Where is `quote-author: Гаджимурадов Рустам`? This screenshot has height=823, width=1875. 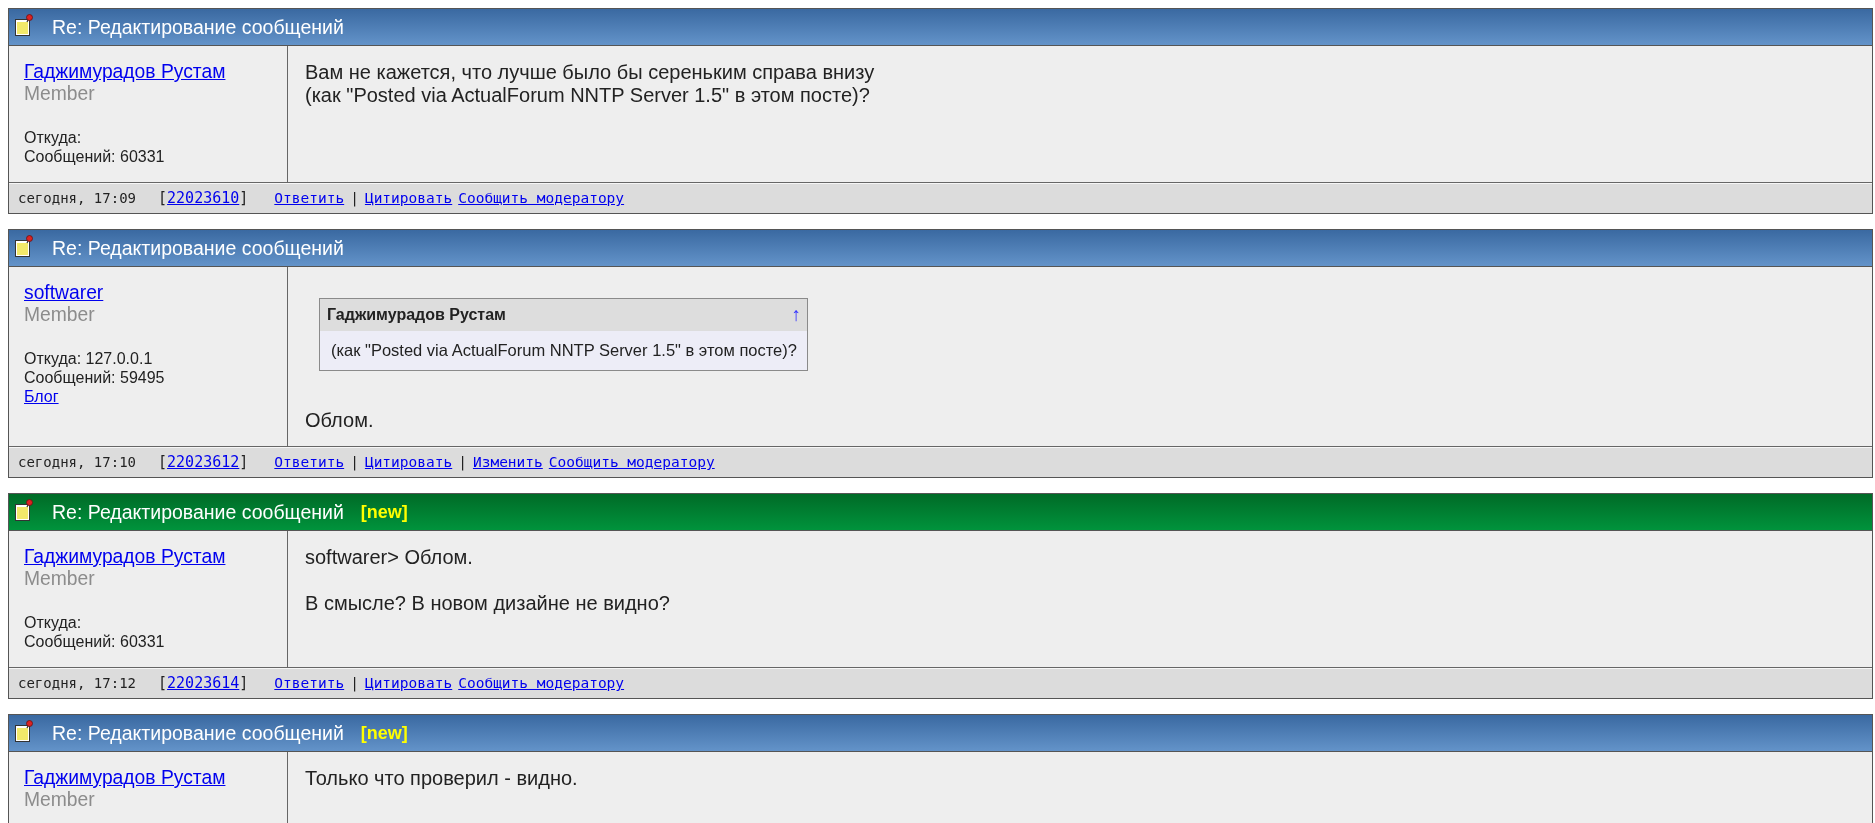 quote-author: Гаджимурадов Рустам is located at coordinates (416, 315).